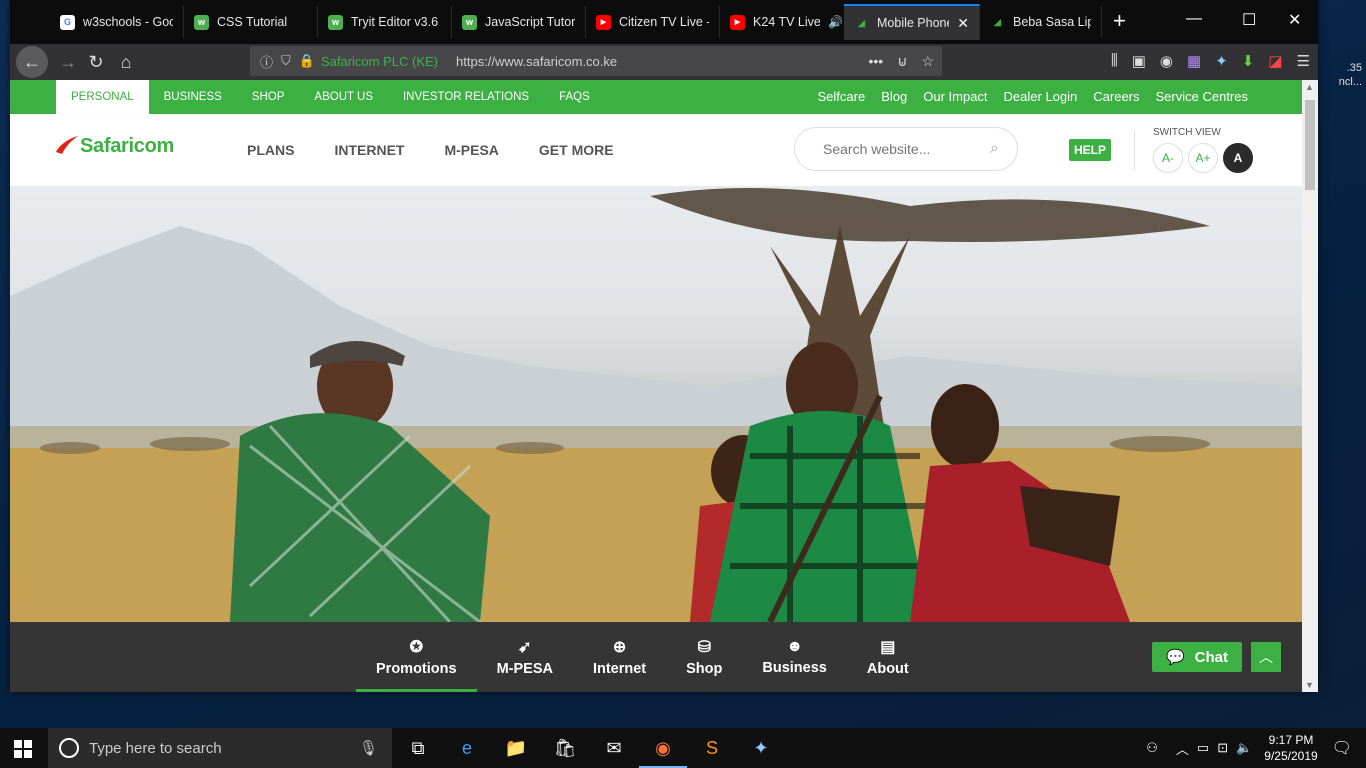 The height and width of the screenshot is (768, 1366). I want to click on topnav-about-us: ABOUT US, so click(343, 97).